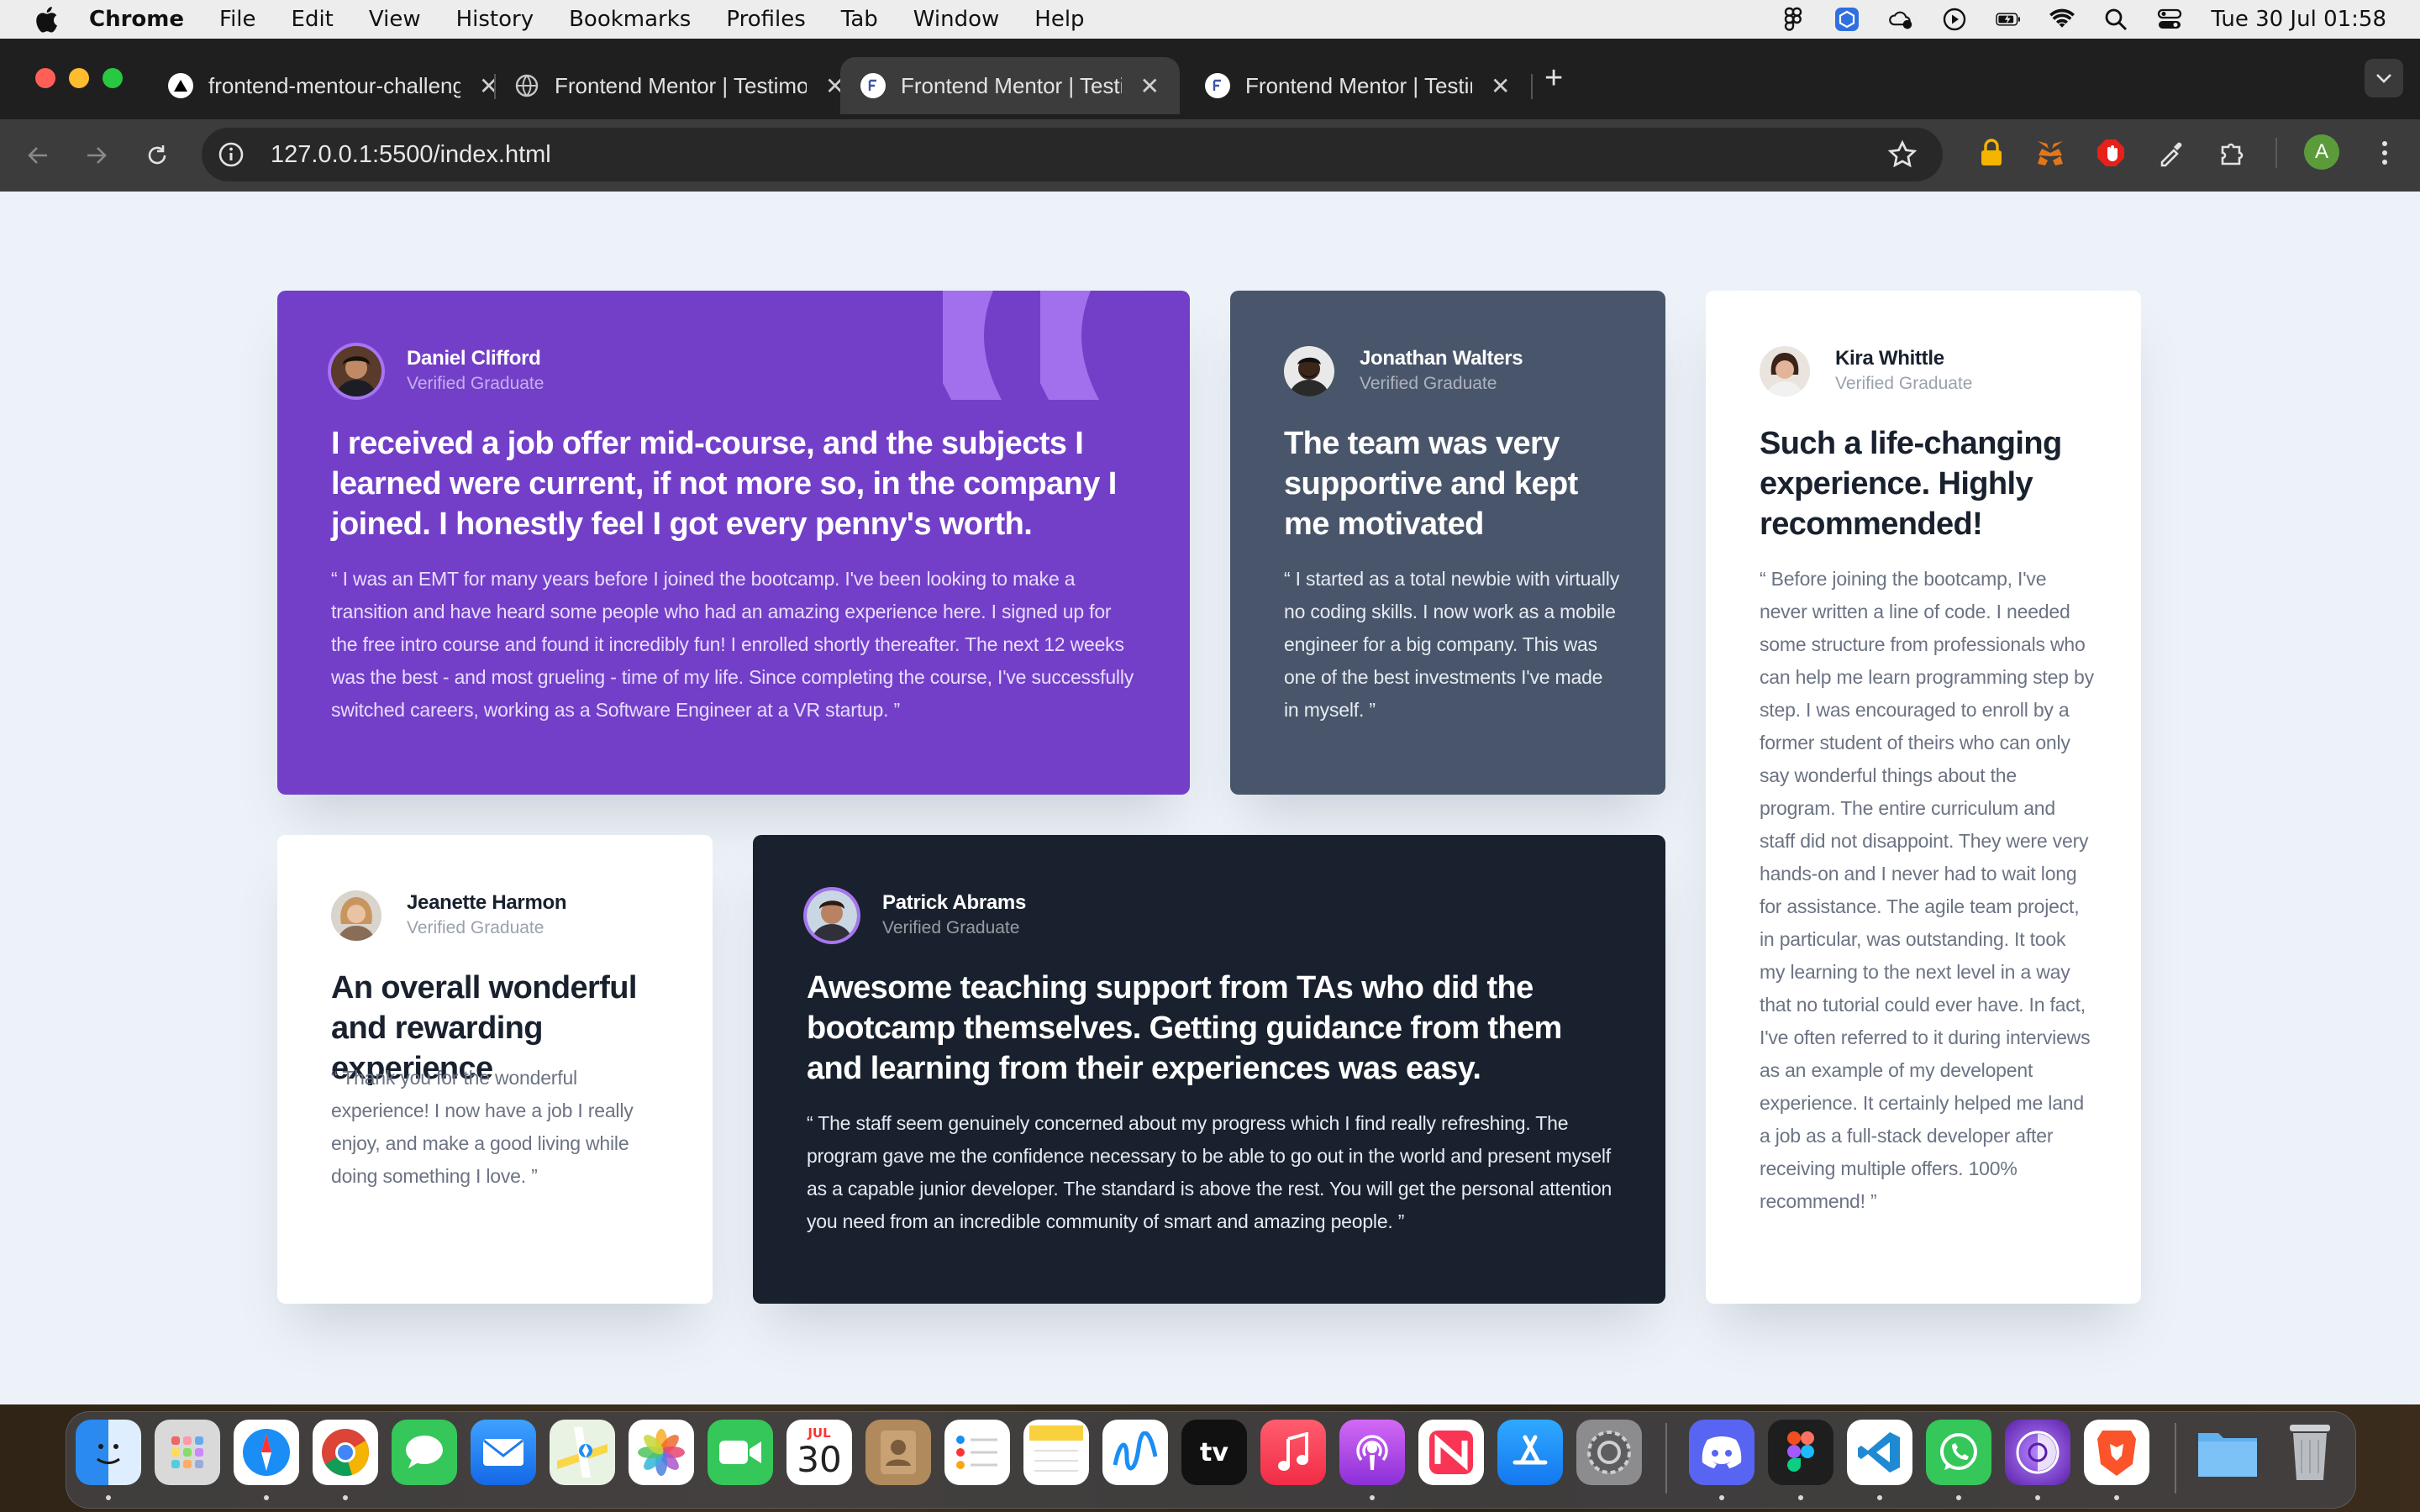 The width and height of the screenshot is (2420, 1512). What do you see at coordinates (2171, 153) in the screenshot?
I see `color-picker-extension-icon` at bounding box center [2171, 153].